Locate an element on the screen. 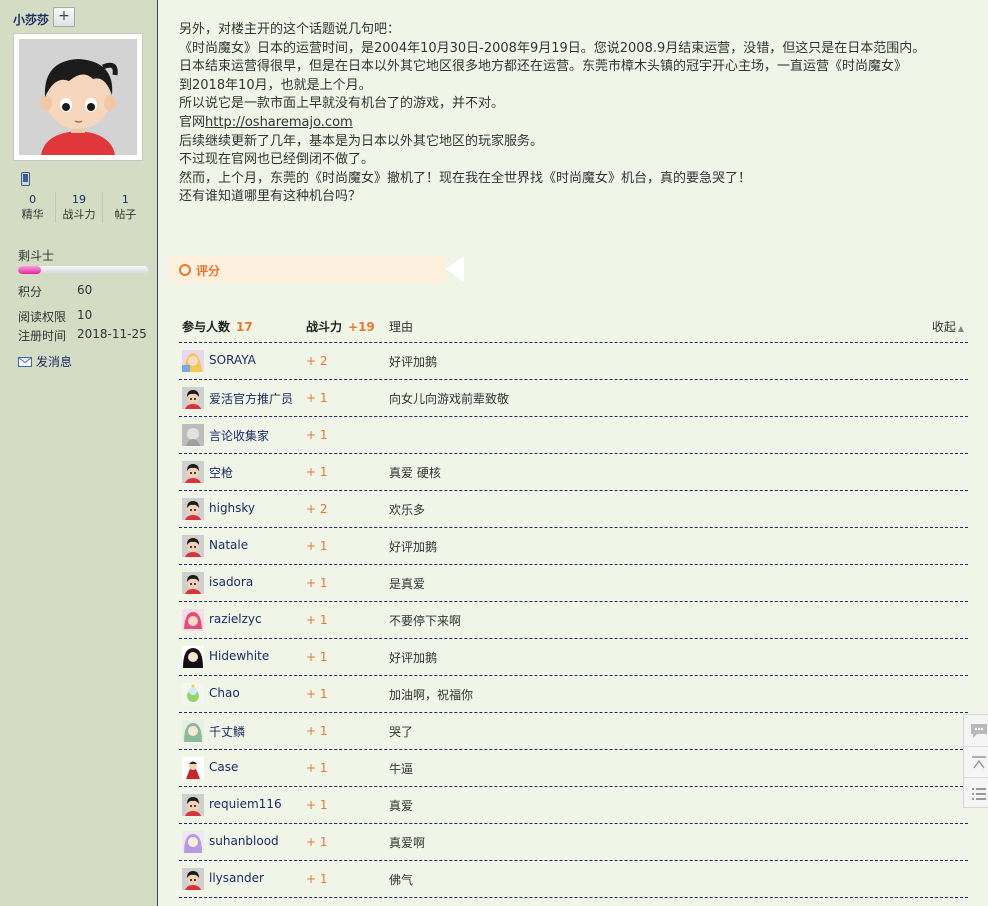  floating-toolbar is located at coordinates (975, 761).